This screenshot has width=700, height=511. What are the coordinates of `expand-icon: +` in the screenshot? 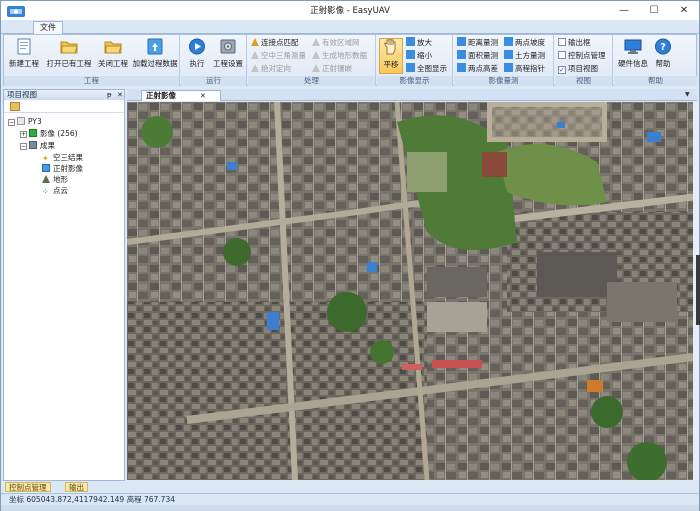 It's located at (23, 134).